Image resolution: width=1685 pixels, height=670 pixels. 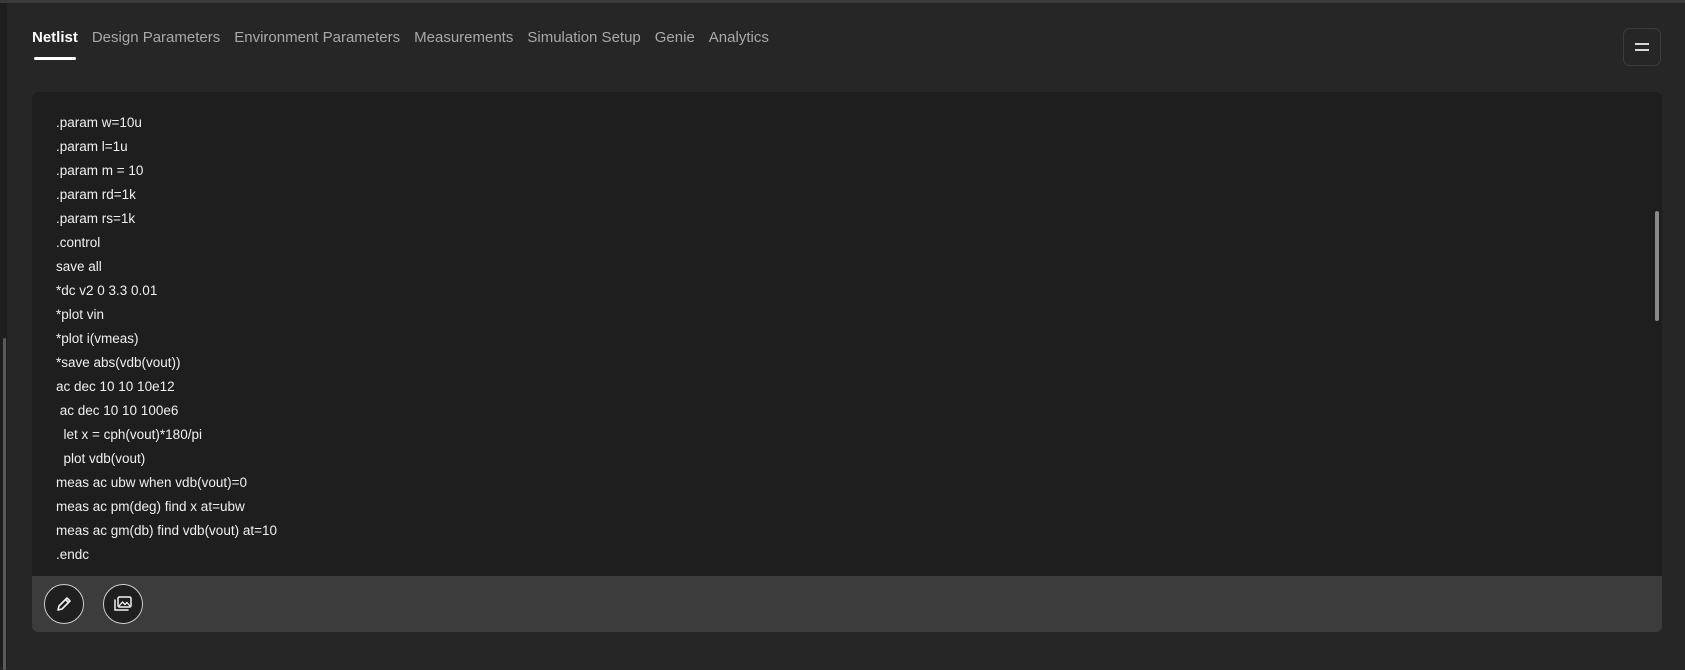 I want to click on code-line: plot vdb(vout), so click(x=101, y=458).